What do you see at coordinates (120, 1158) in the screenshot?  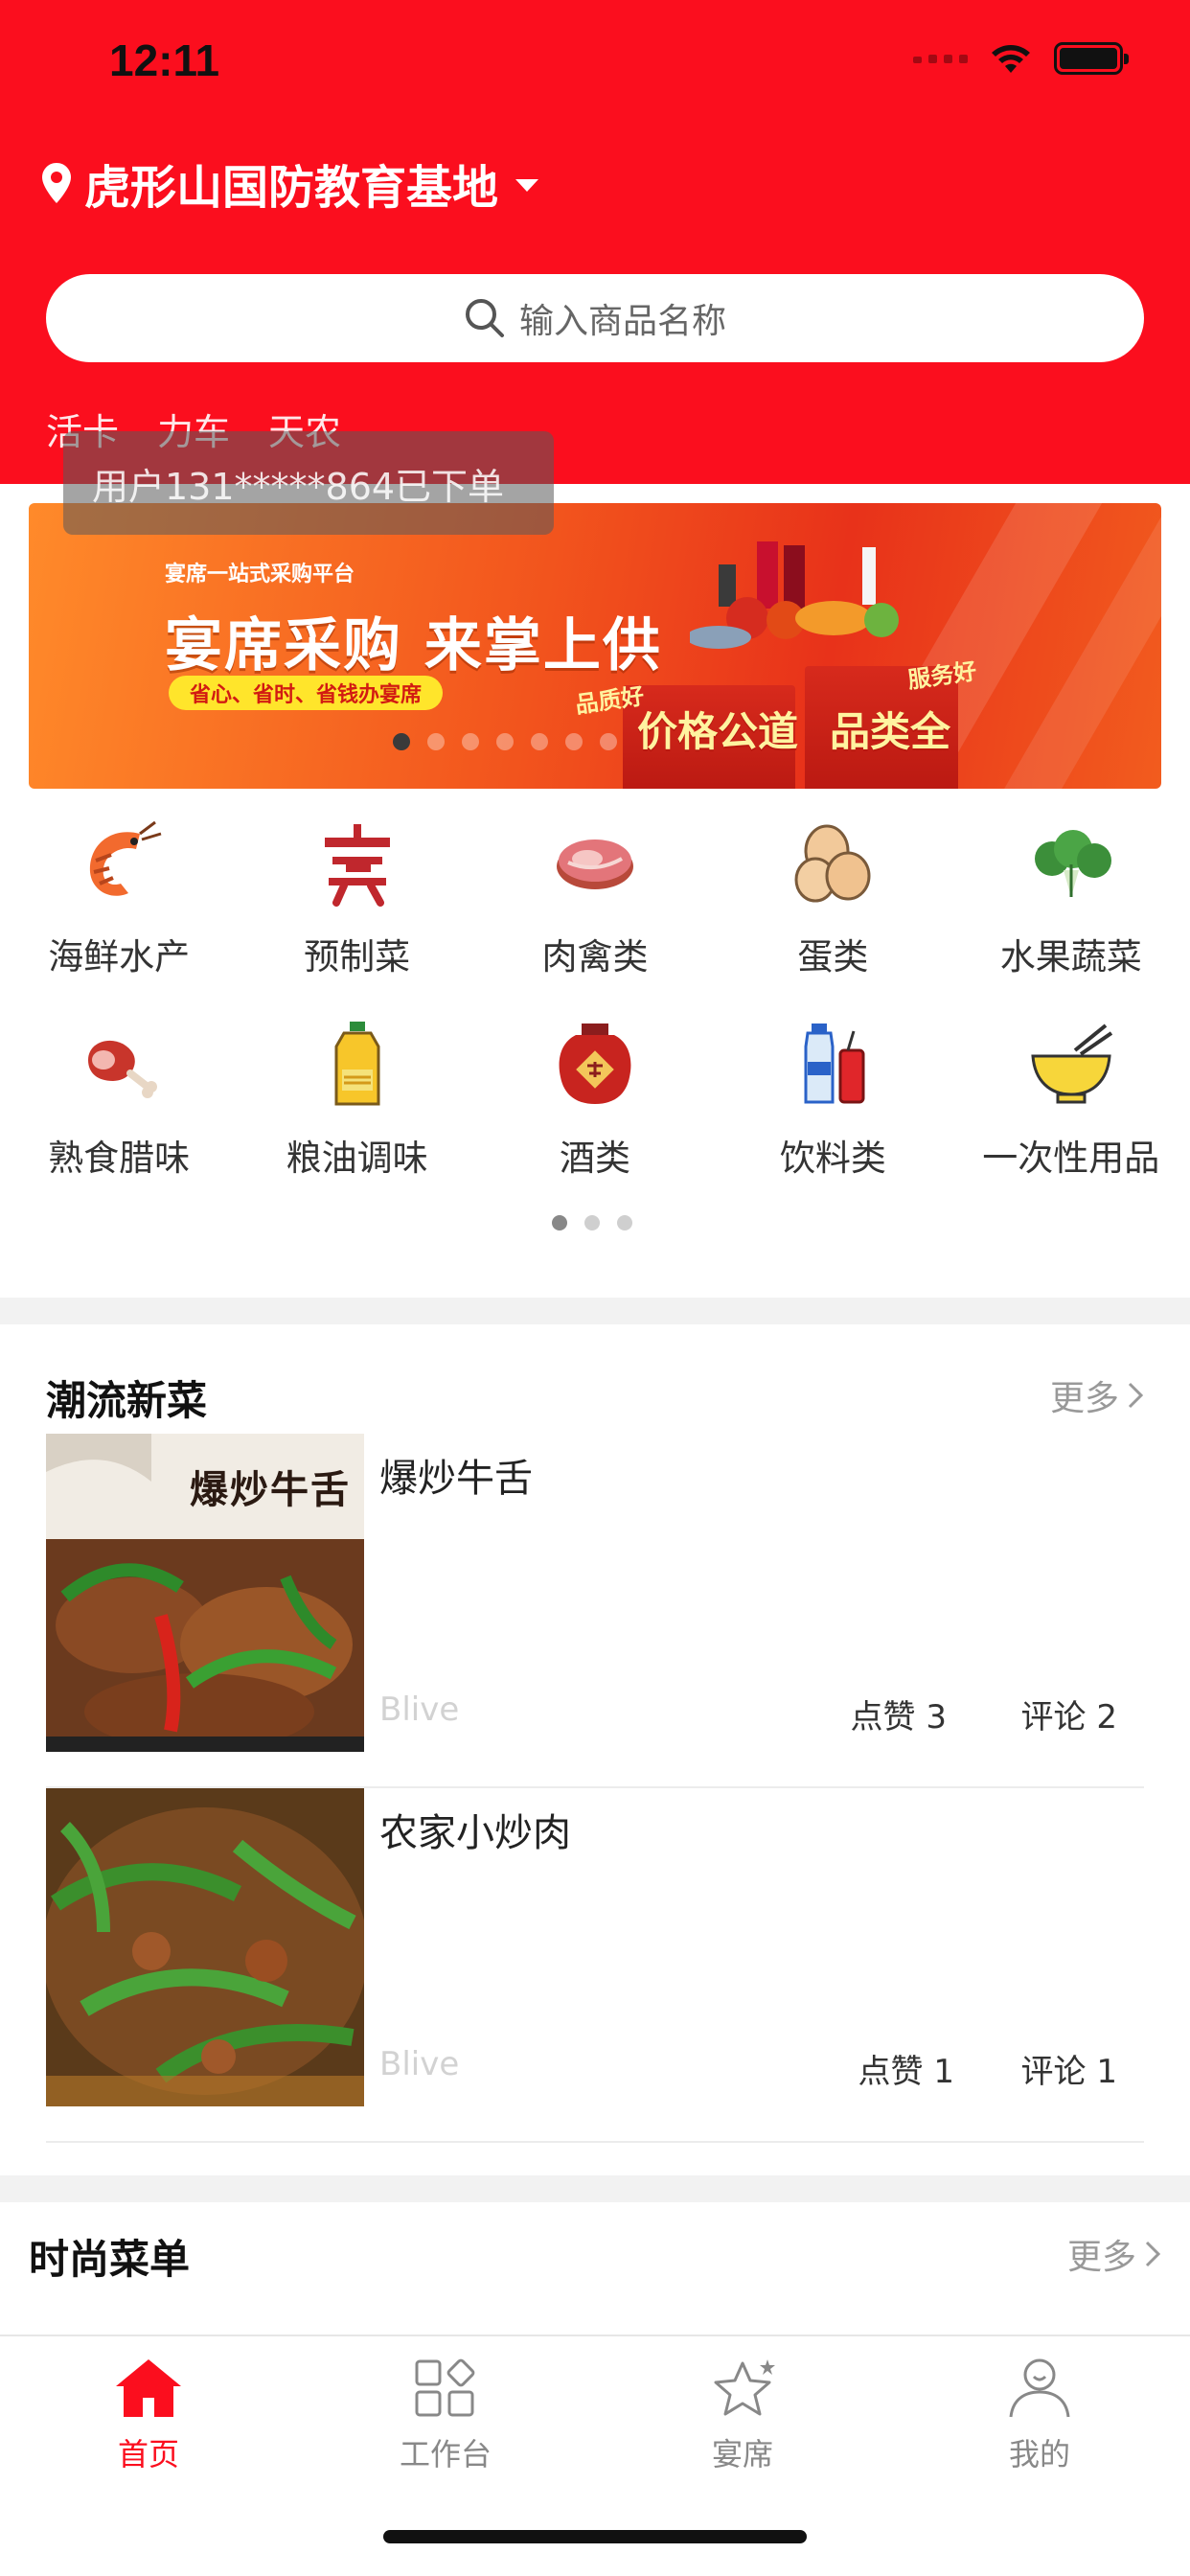 I see `category-label: 熟食腊味` at bounding box center [120, 1158].